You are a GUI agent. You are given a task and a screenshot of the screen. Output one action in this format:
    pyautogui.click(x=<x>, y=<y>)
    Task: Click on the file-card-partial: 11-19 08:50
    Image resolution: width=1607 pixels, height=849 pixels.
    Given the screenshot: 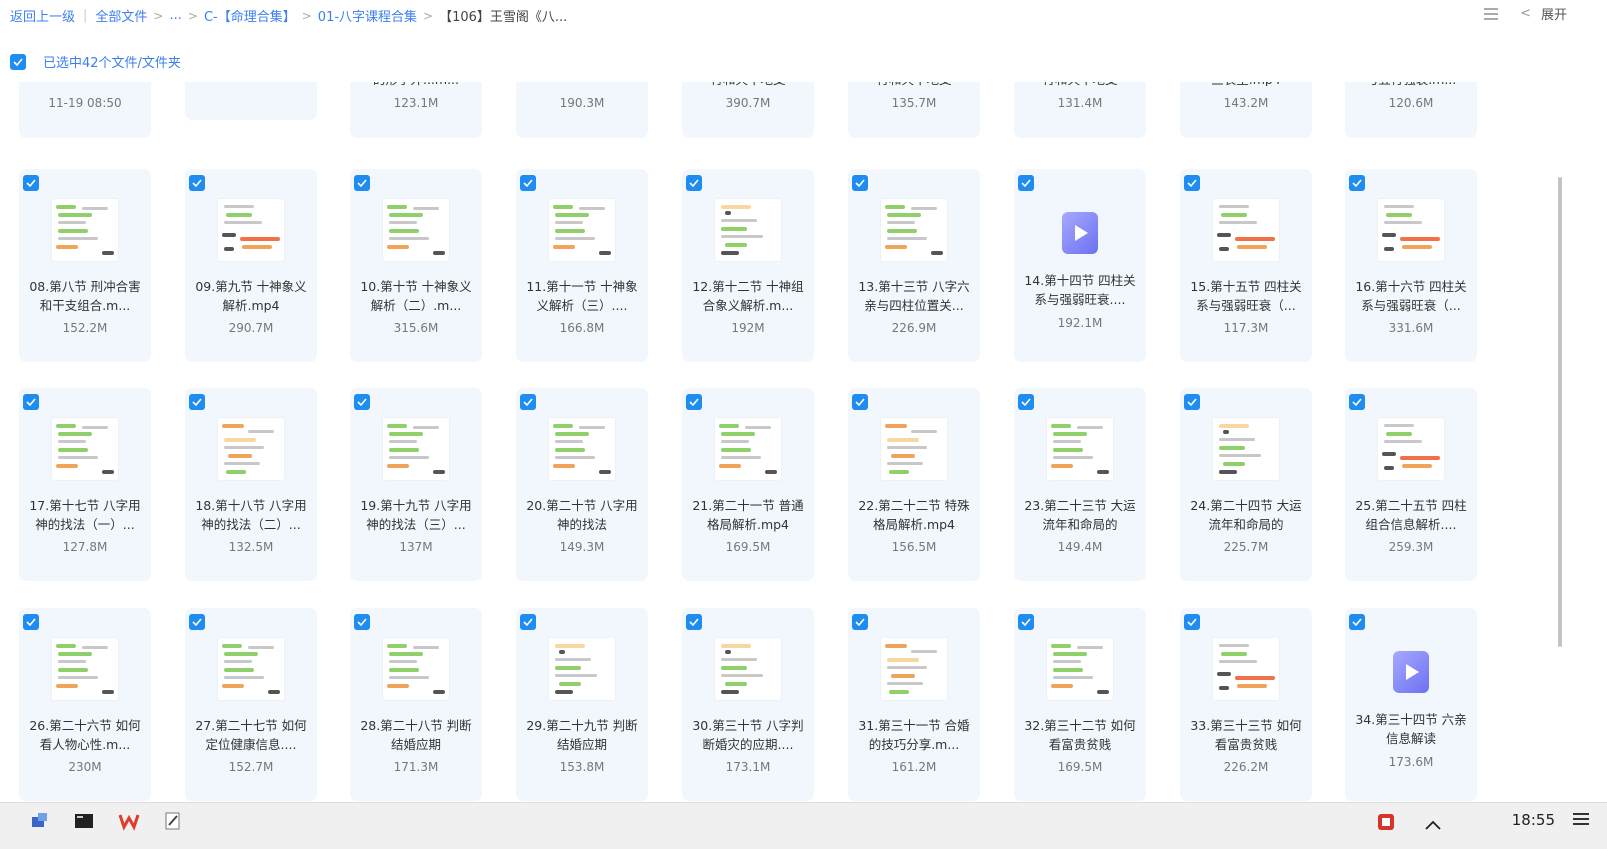 What is the action you would take?
    pyautogui.click(x=85, y=110)
    